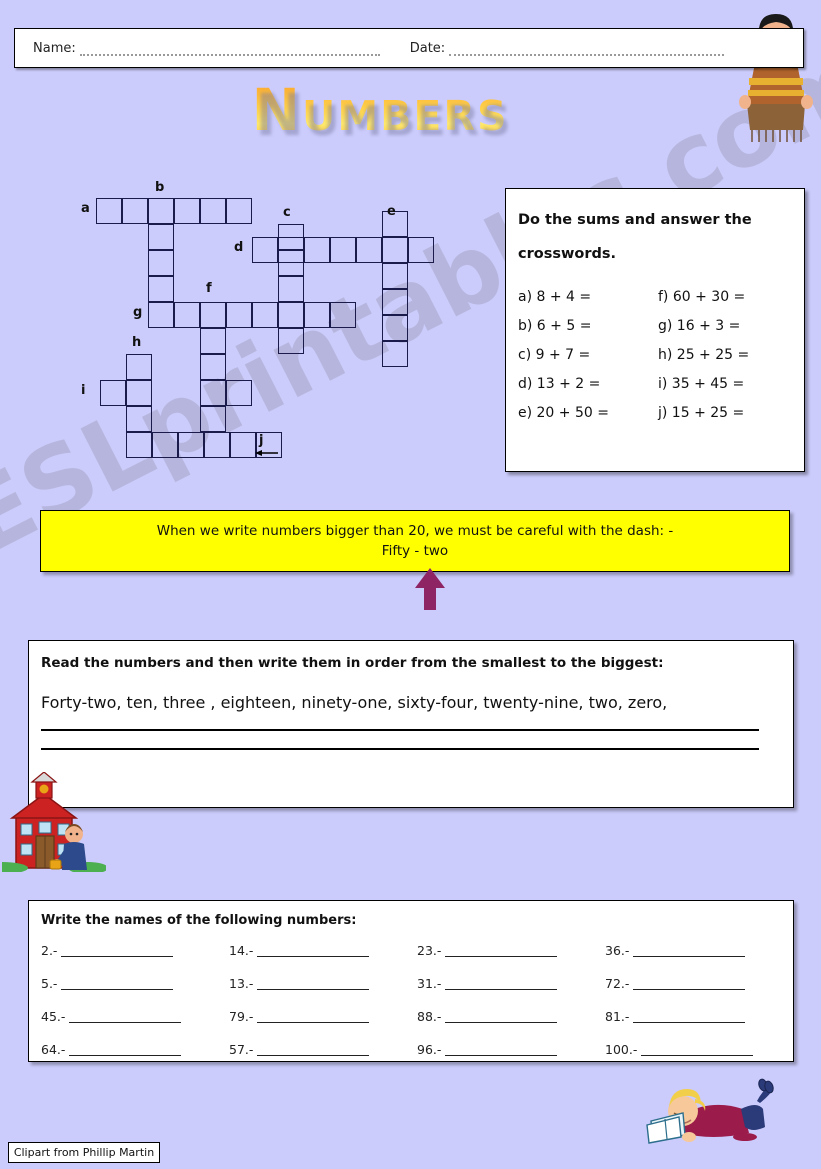 The height and width of the screenshot is (1169, 821). I want to click on number-label: 5.-, so click(49, 983).